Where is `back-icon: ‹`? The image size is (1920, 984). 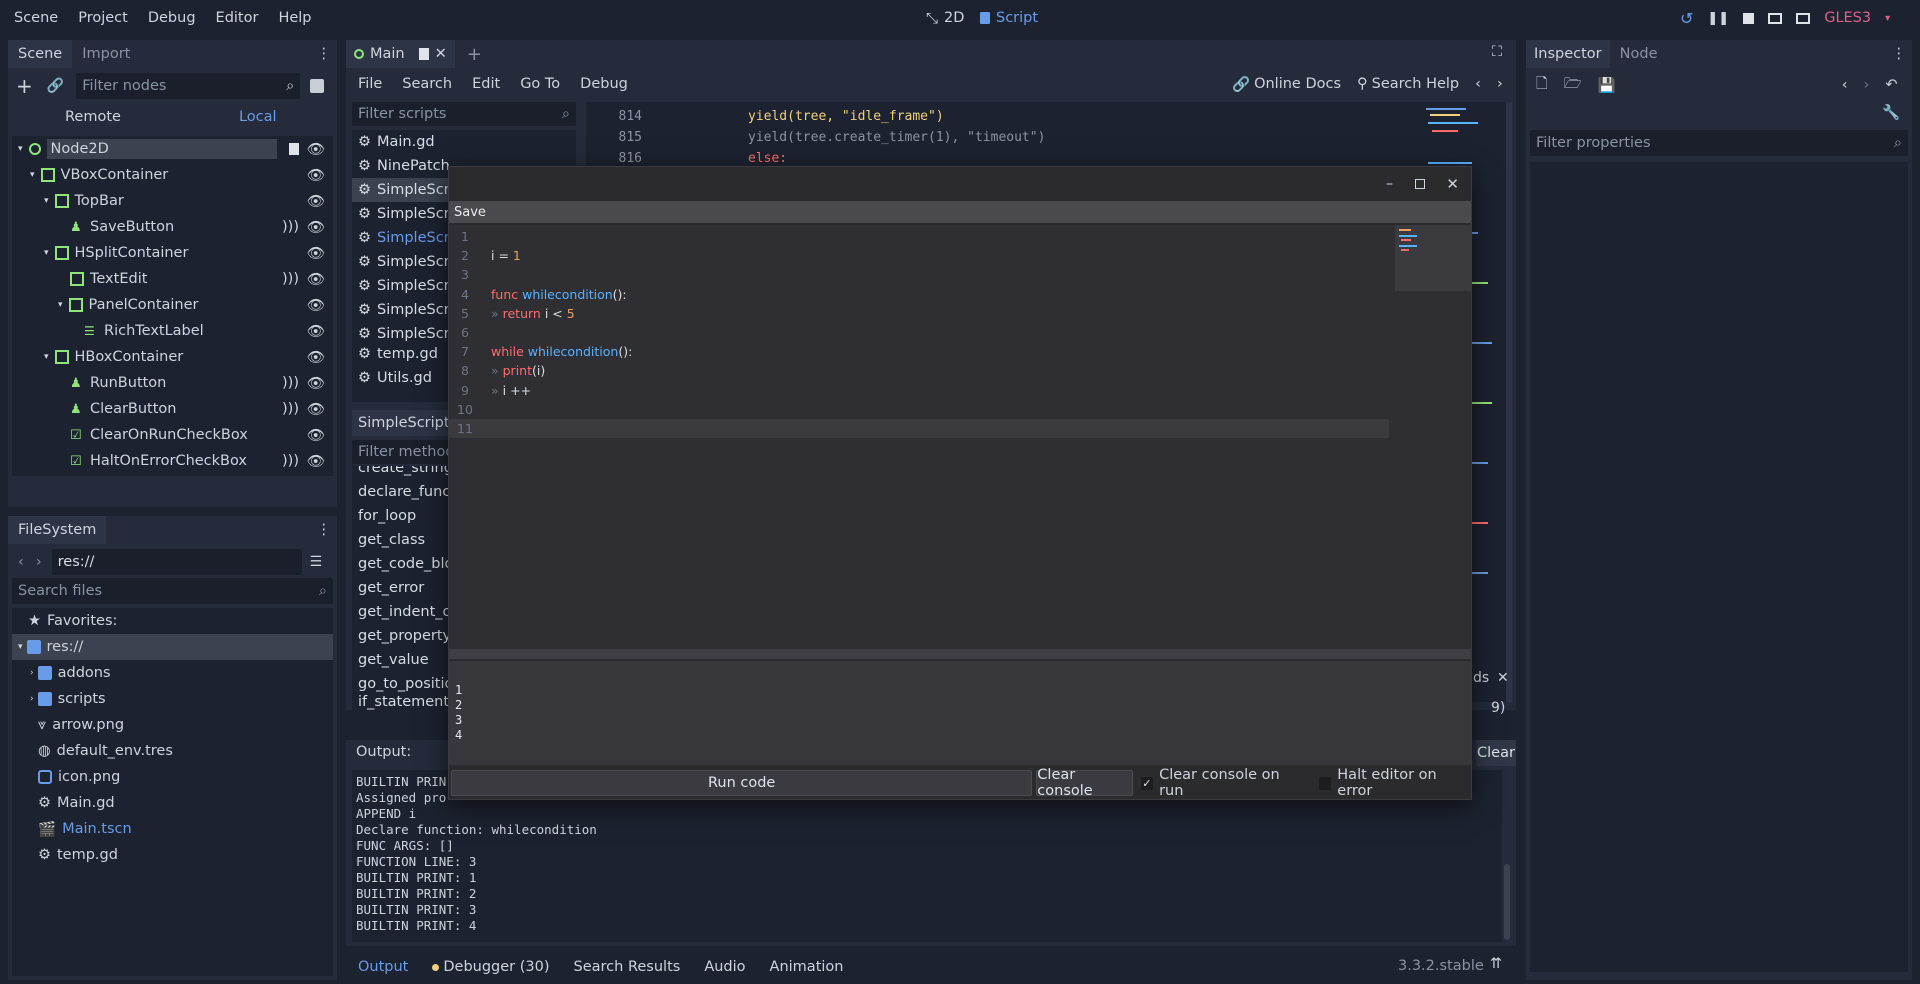 back-icon: ‹ is located at coordinates (21, 562).